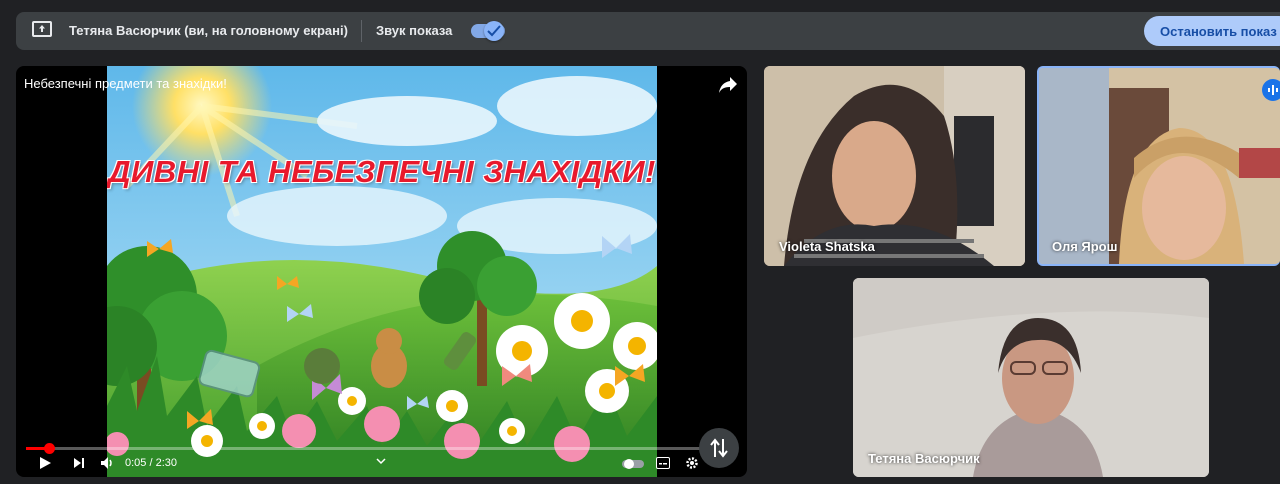  What do you see at coordinates (414, 30) in the screenshot?
I see `sound-label: Звук показа` at bounding box center [414, 30].